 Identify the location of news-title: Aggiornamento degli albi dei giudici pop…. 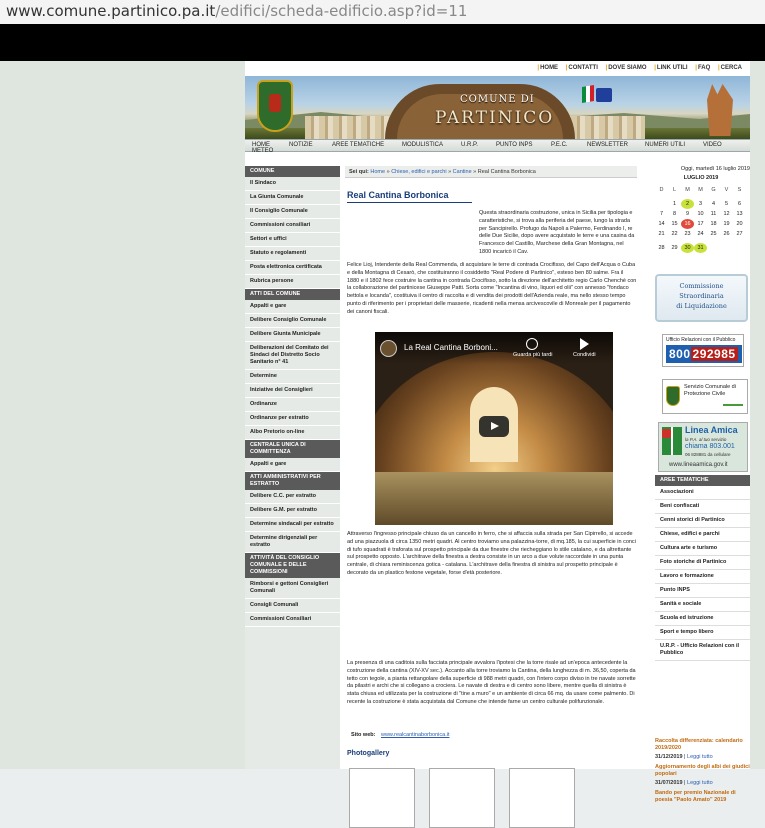
(702, 770).